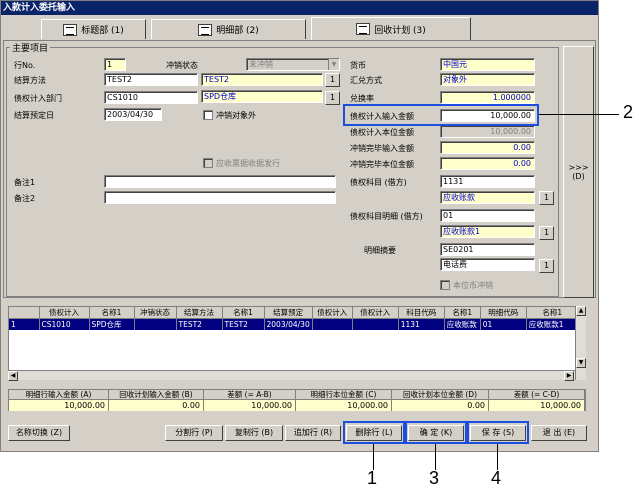  I want to click on tab-collection-plan: 回收计划 (3), so click(391, 28).